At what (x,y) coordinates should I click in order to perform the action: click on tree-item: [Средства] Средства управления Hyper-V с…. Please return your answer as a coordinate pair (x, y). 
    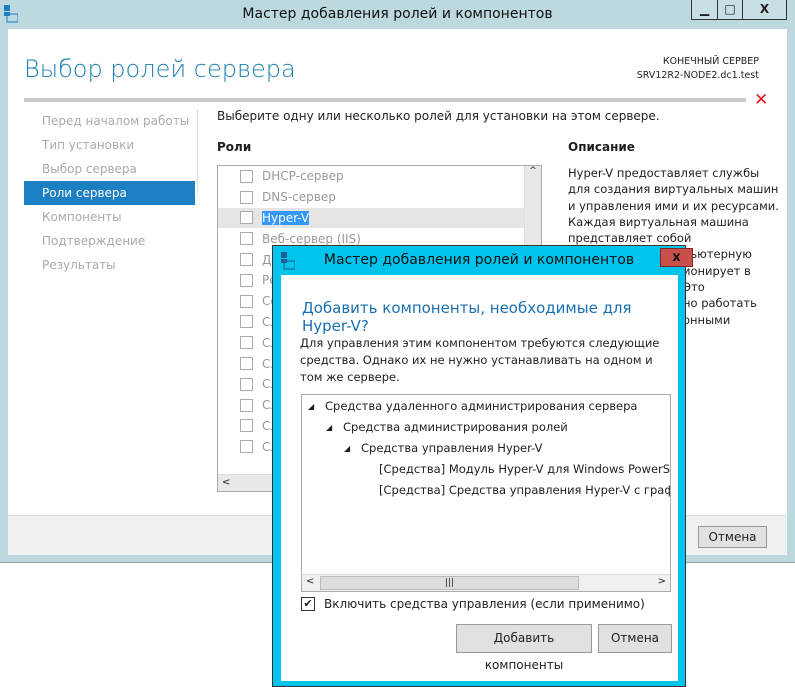
    Looking at the image, I should click on (524, 490).